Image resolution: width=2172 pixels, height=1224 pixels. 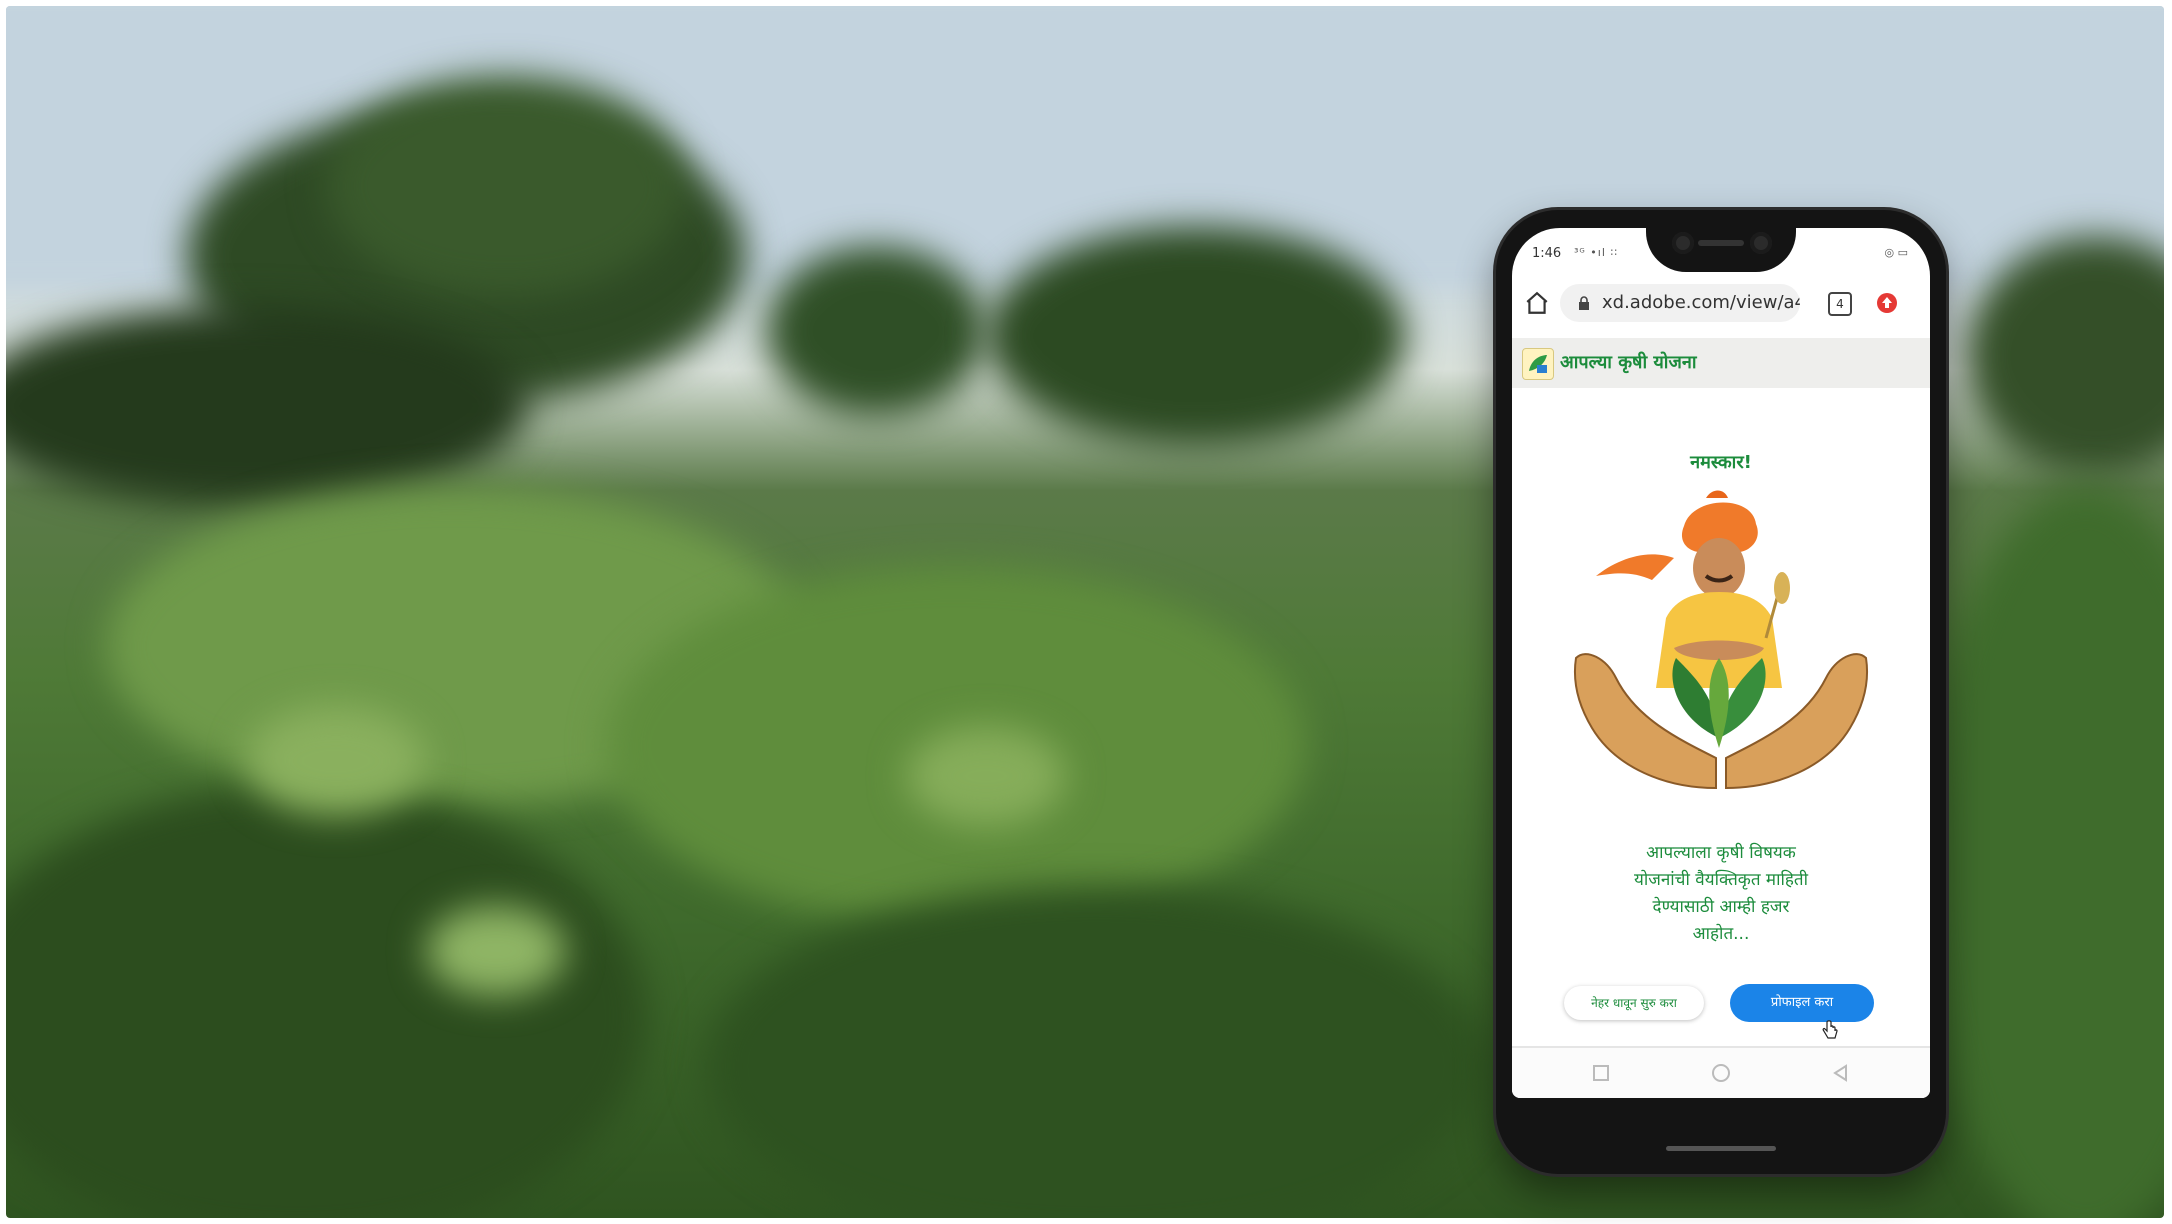 I want to click on signal-indicators: ³ᴳ •ıl ∶∶, so click(x=1596, y=252).